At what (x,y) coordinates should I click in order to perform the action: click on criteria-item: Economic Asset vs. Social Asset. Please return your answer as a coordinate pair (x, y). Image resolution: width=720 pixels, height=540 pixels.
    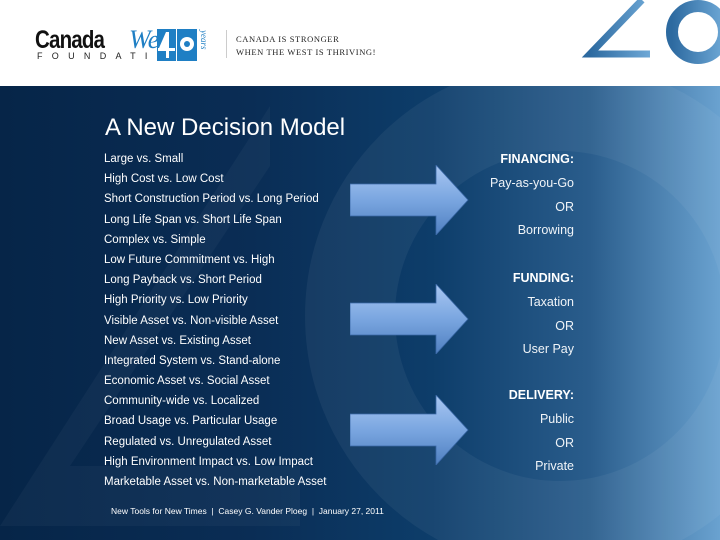
    Looking at the image, I should click on (187, 381).